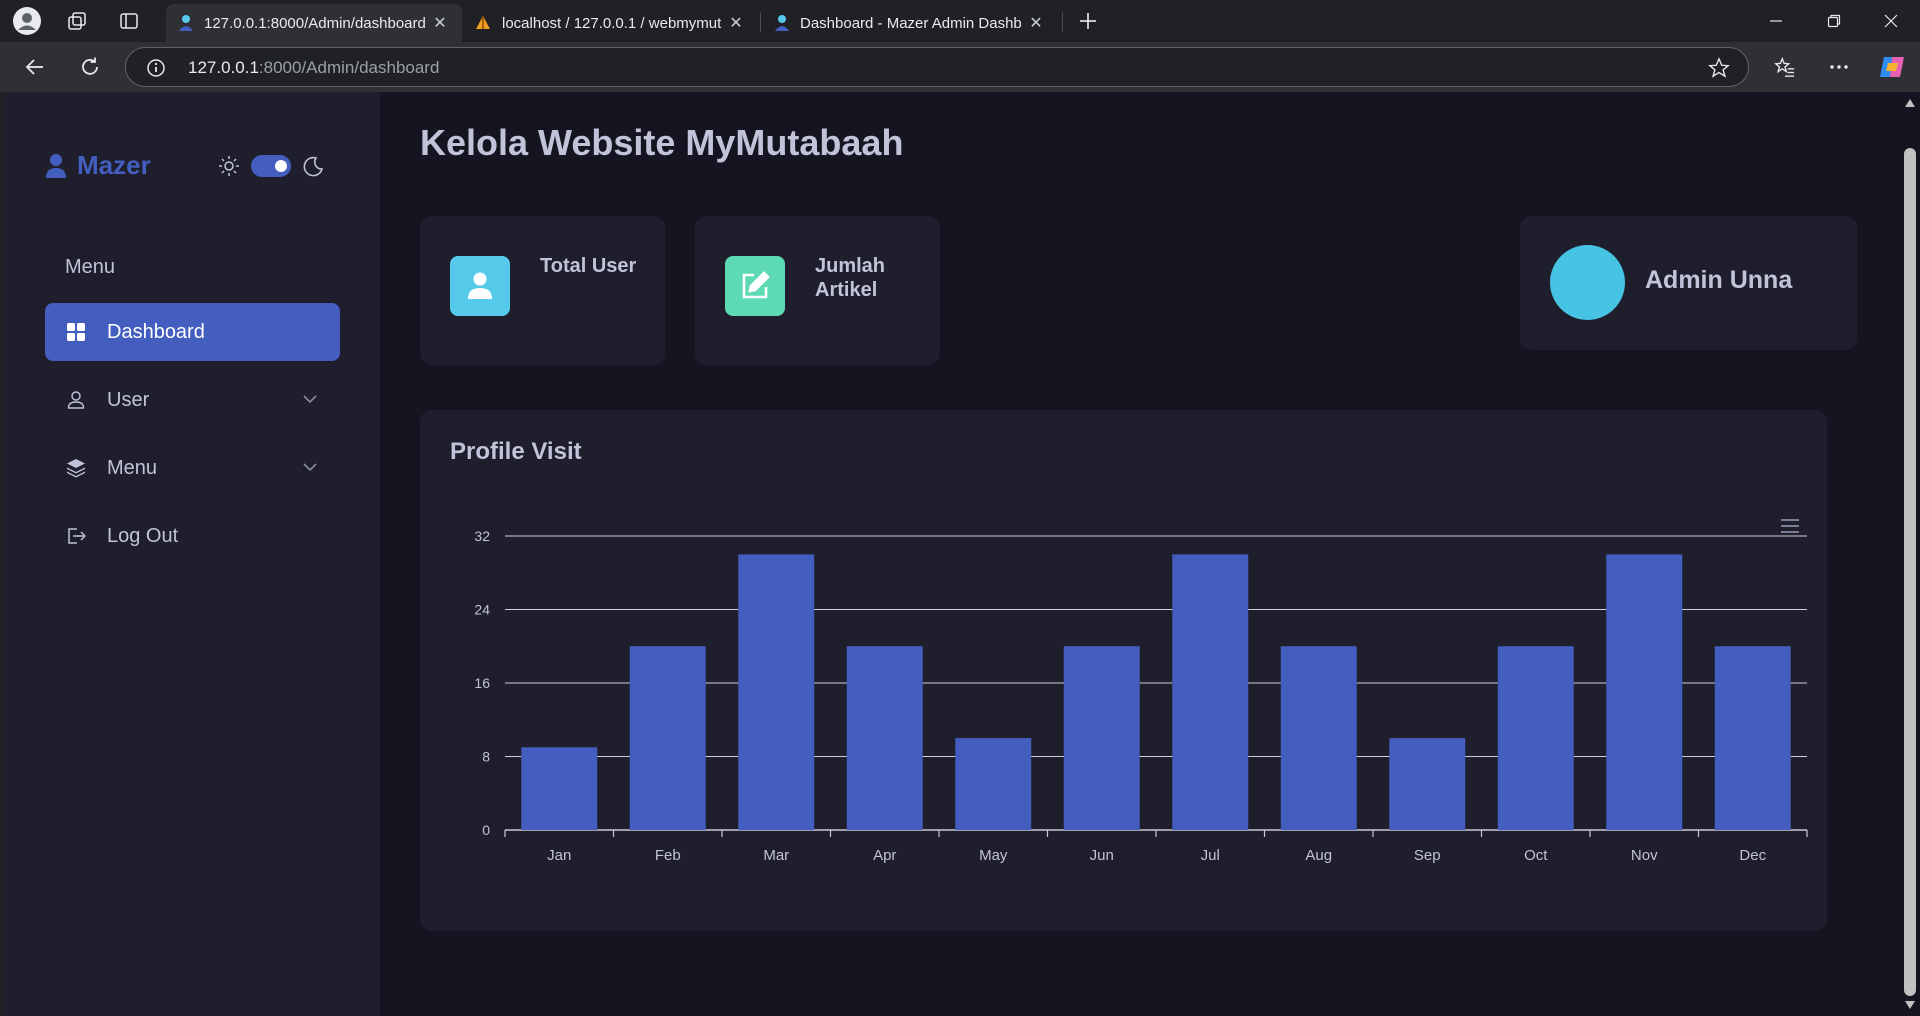  What do you see at coordinates (486, 757) in the screenshot?
I see `y-tick-label: 8` at bounding box center [486, 757].